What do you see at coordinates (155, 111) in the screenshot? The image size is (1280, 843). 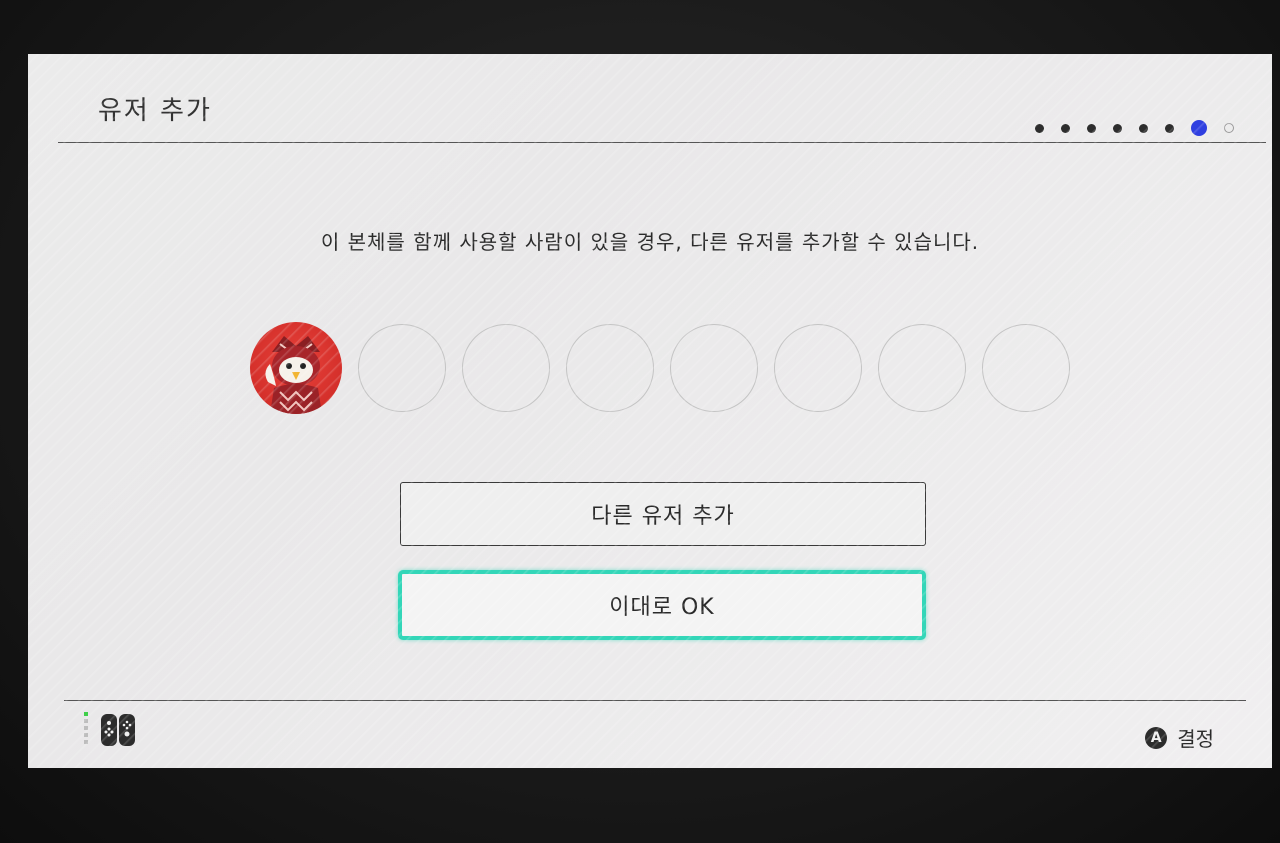 I see `page-title: 유저 추가` at bounding box center [155, 111].